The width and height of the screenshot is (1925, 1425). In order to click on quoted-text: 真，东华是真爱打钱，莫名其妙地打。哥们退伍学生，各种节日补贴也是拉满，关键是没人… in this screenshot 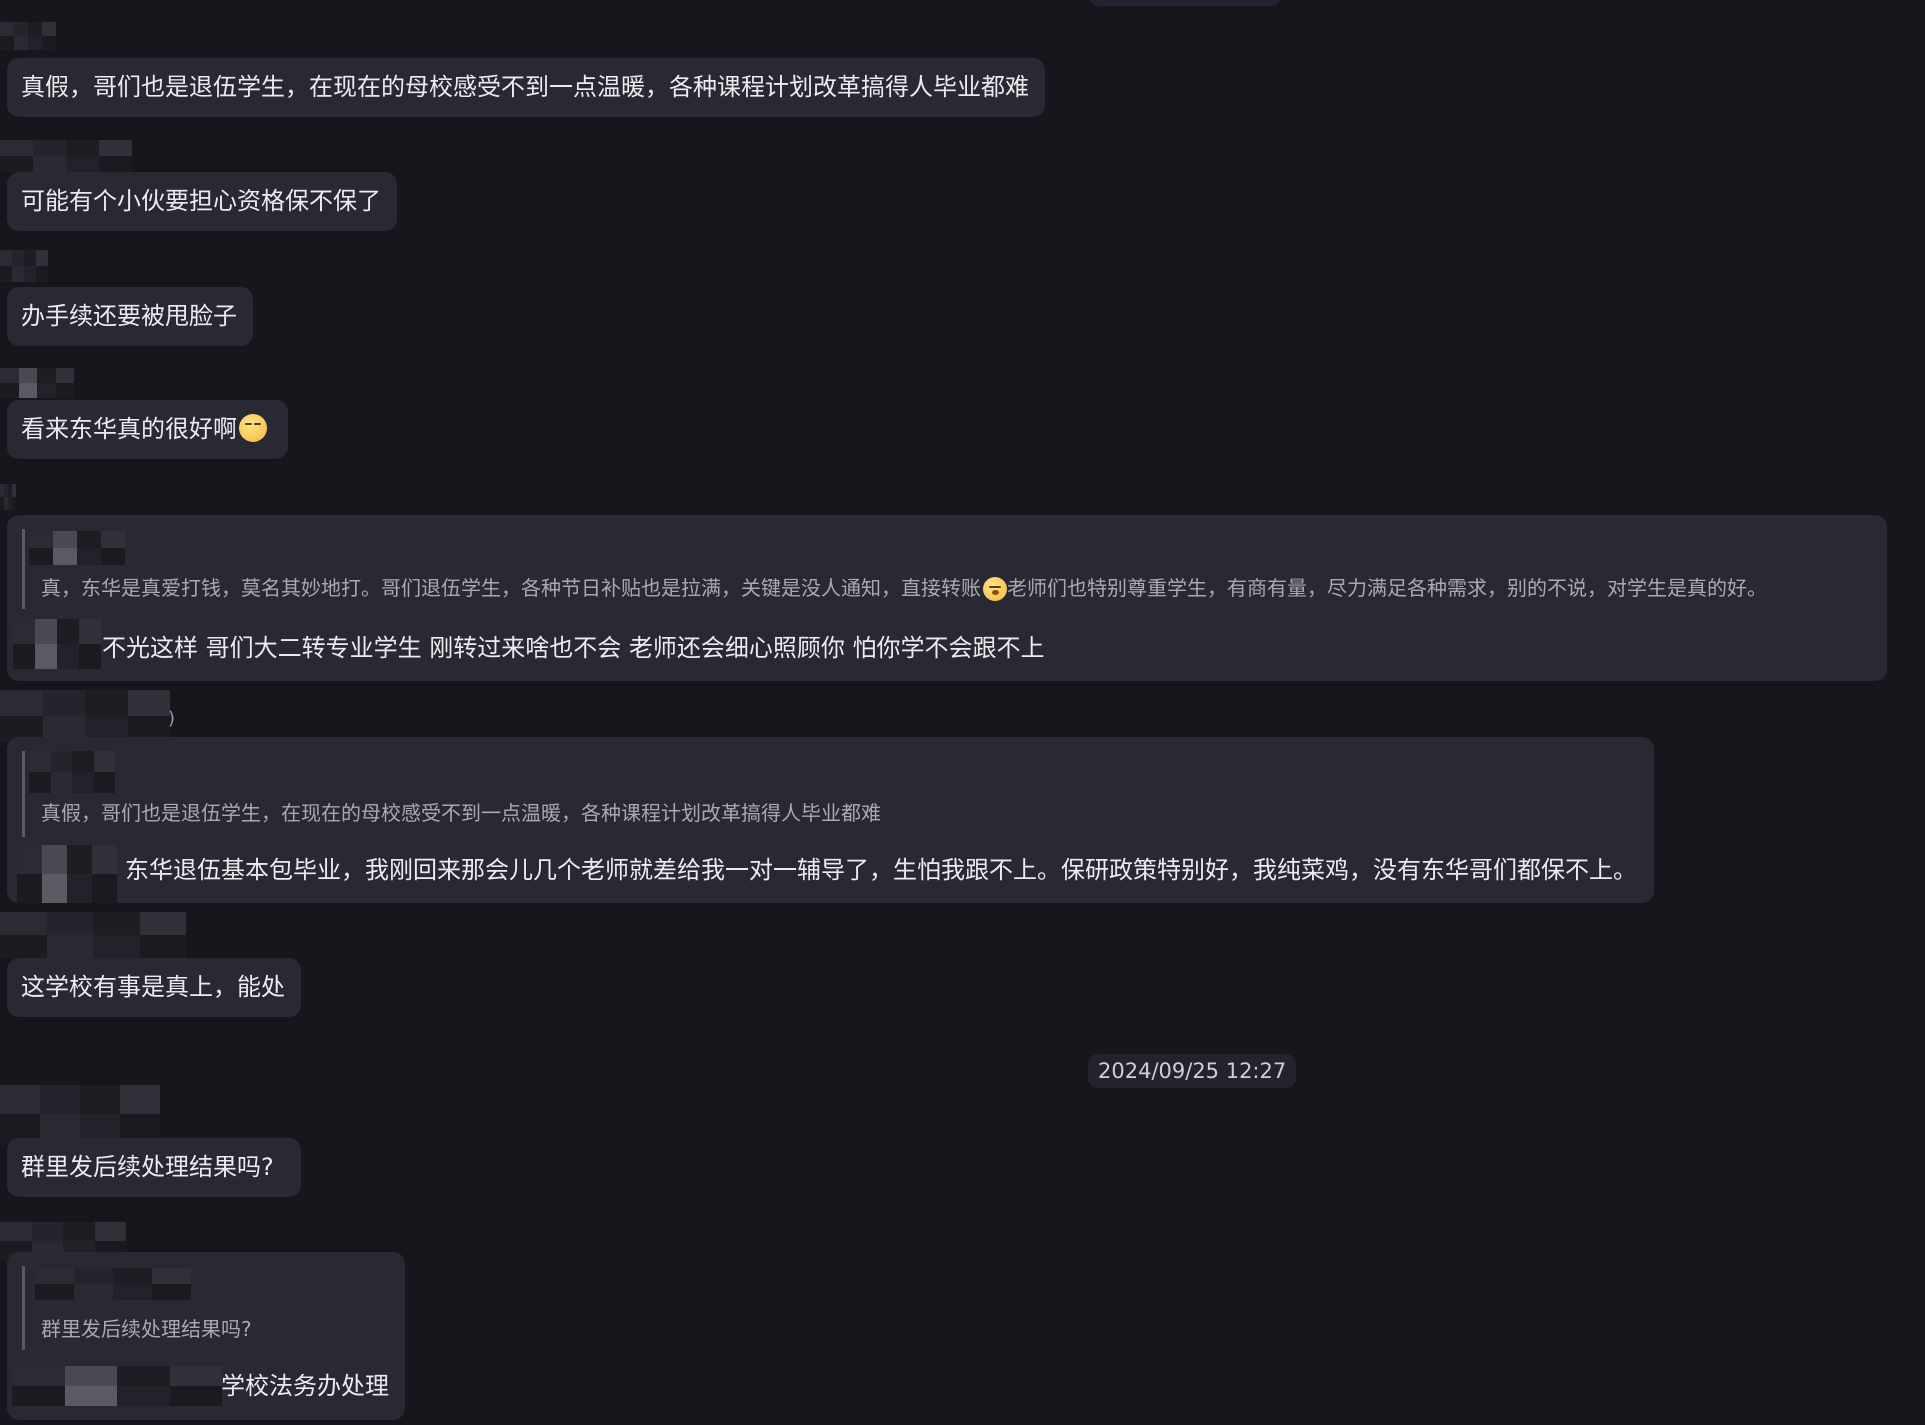, I will do `click(904, 588)`.